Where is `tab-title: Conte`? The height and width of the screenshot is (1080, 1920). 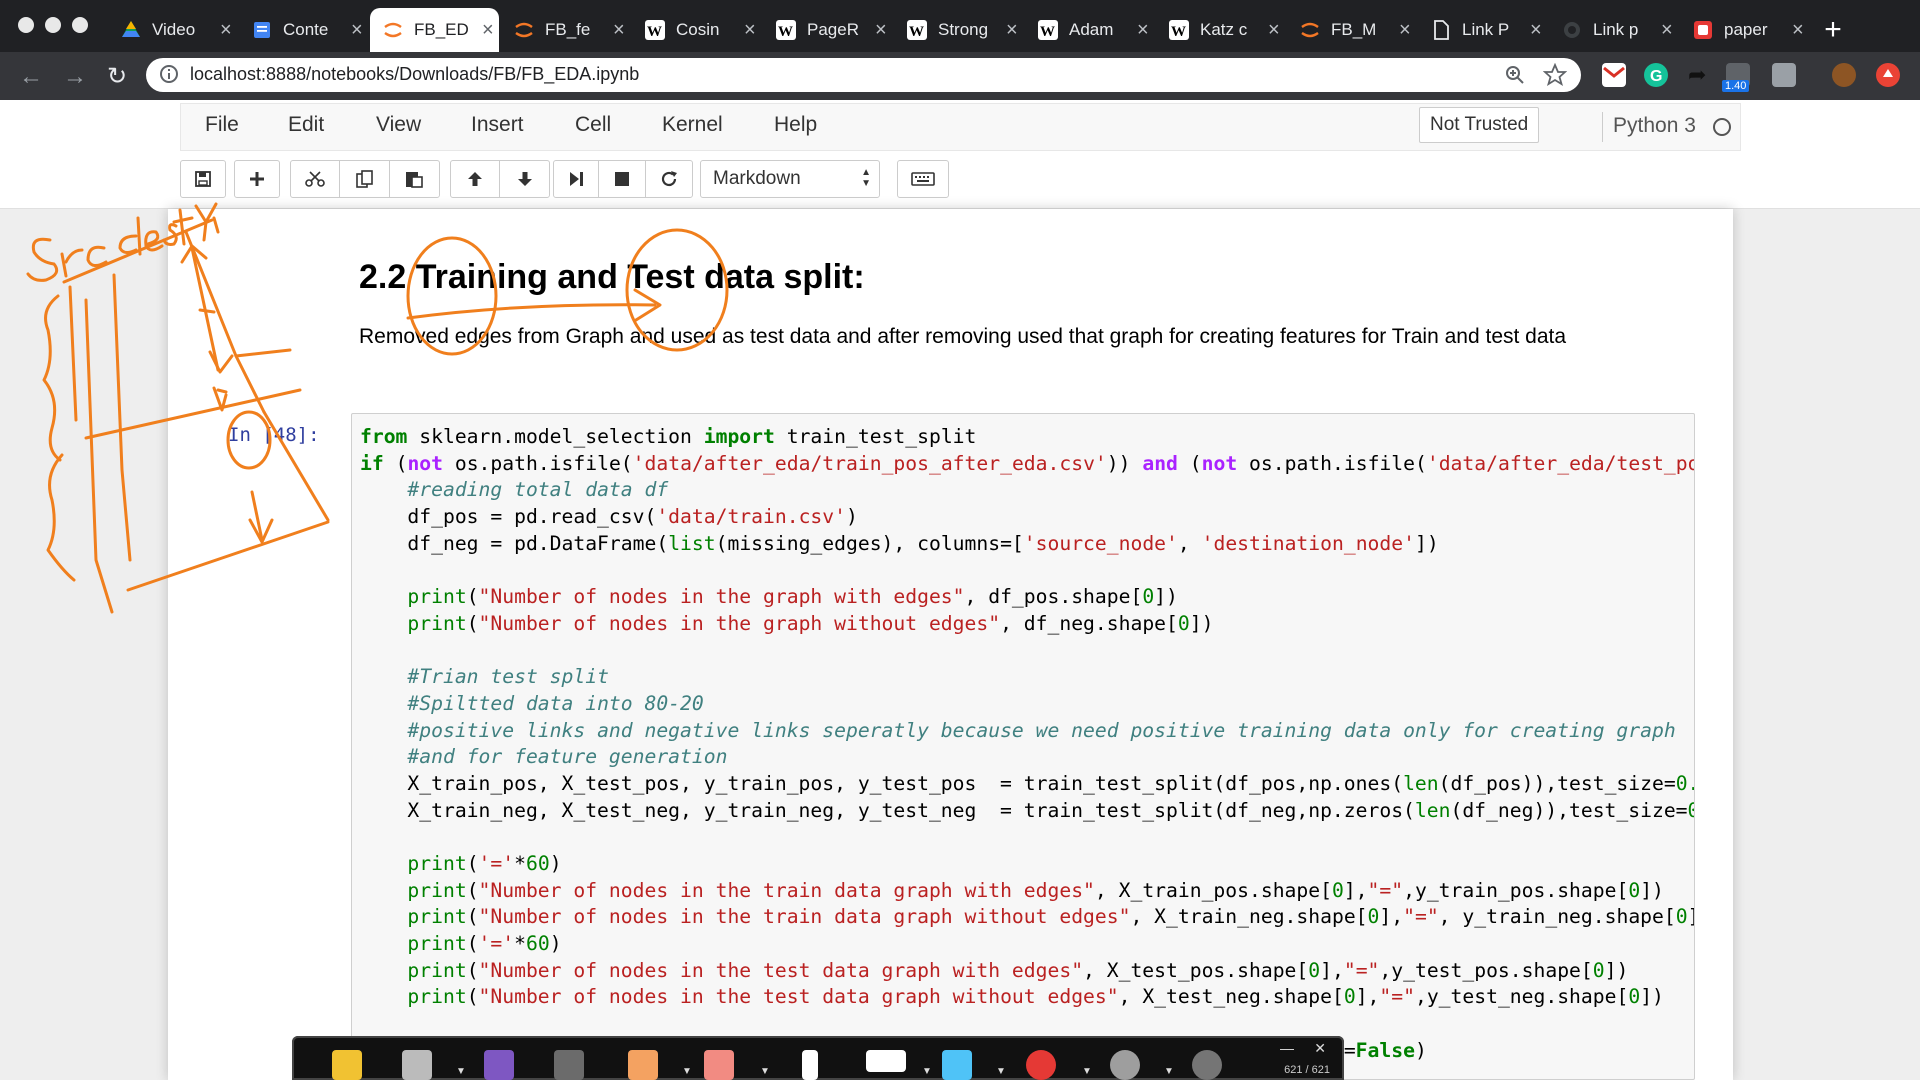
tab-title: Conte is located at coordinates (306, 29).